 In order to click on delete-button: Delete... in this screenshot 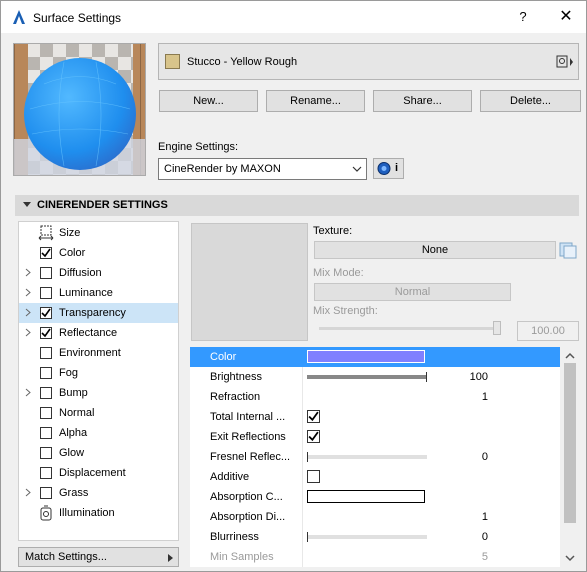, I will do `click(530, 101)`.